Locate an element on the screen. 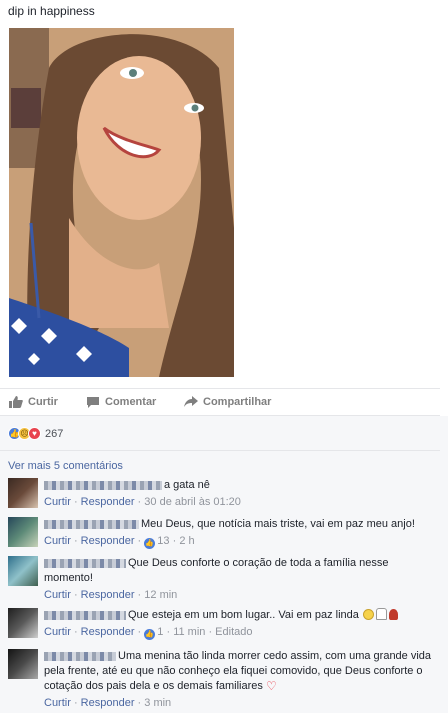 This screenshot has width=448, height=713. thumbs-up-icon is located at coordinates (16, 402).